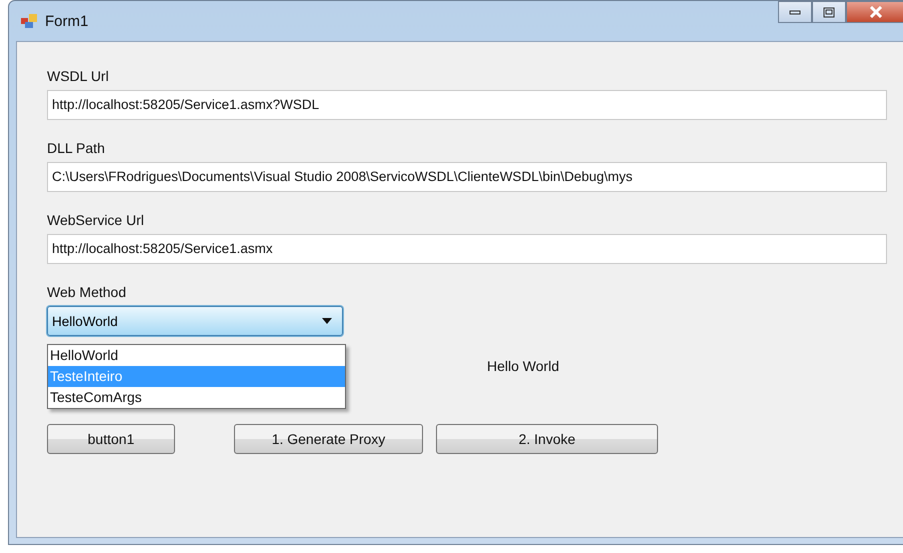  Describe the element at coordinates (29, 21) in the screenshot. I see `form-icon` at that location.